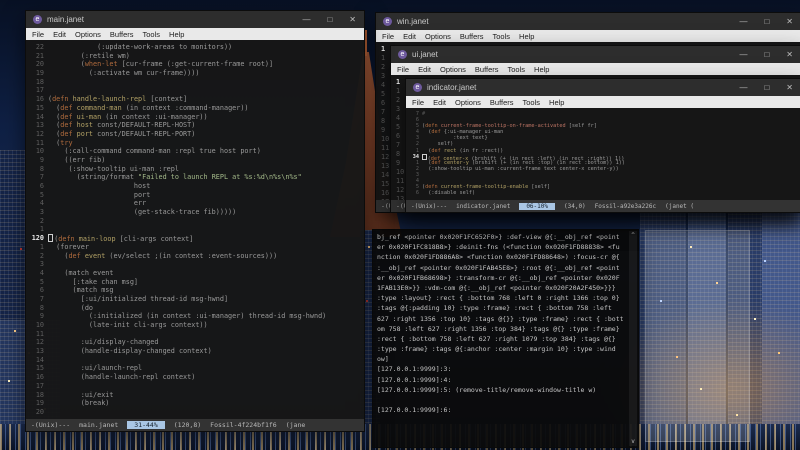 The width and height of the screenshot is (800, 450). I want to click on line-number: 17, so click(39, 90).